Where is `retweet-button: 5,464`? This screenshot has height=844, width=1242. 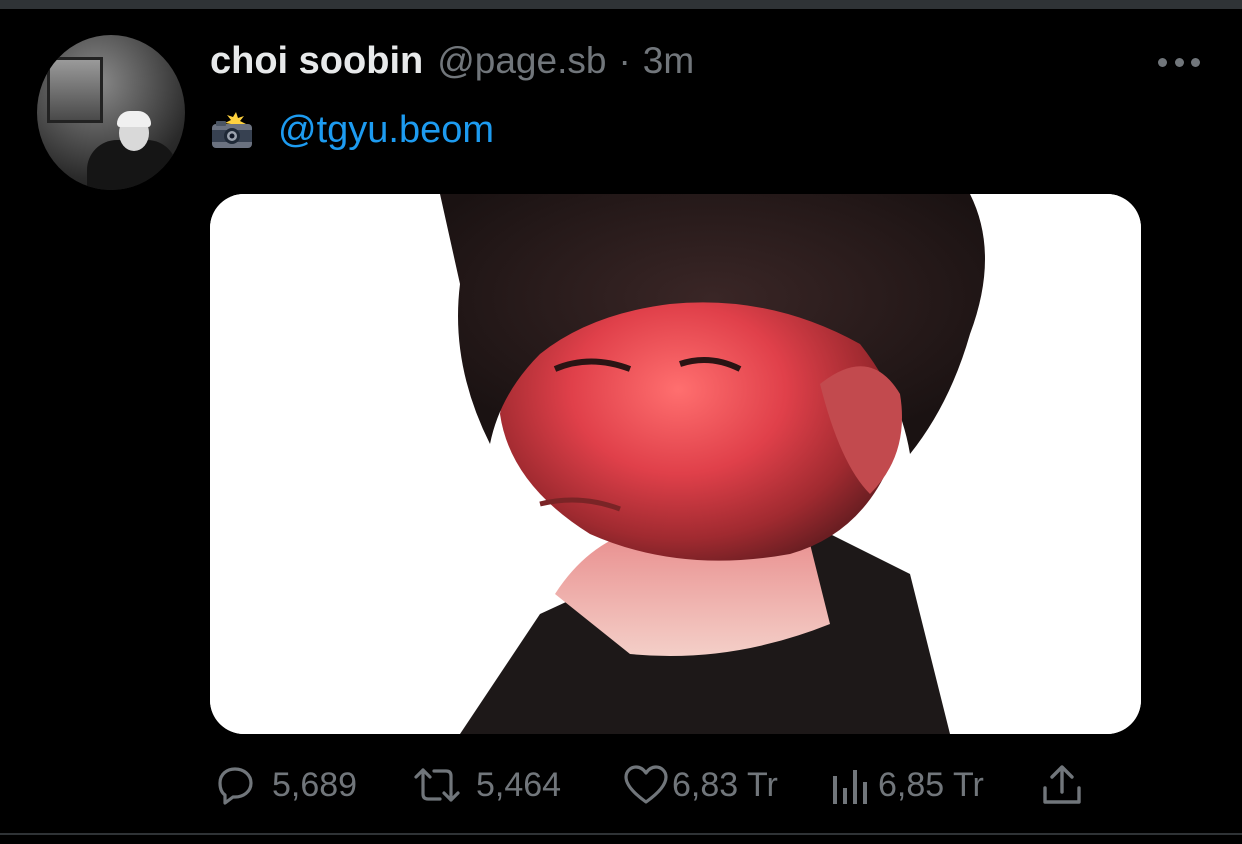 retweet-button: 5,464 is located at coordinates (517, 785).